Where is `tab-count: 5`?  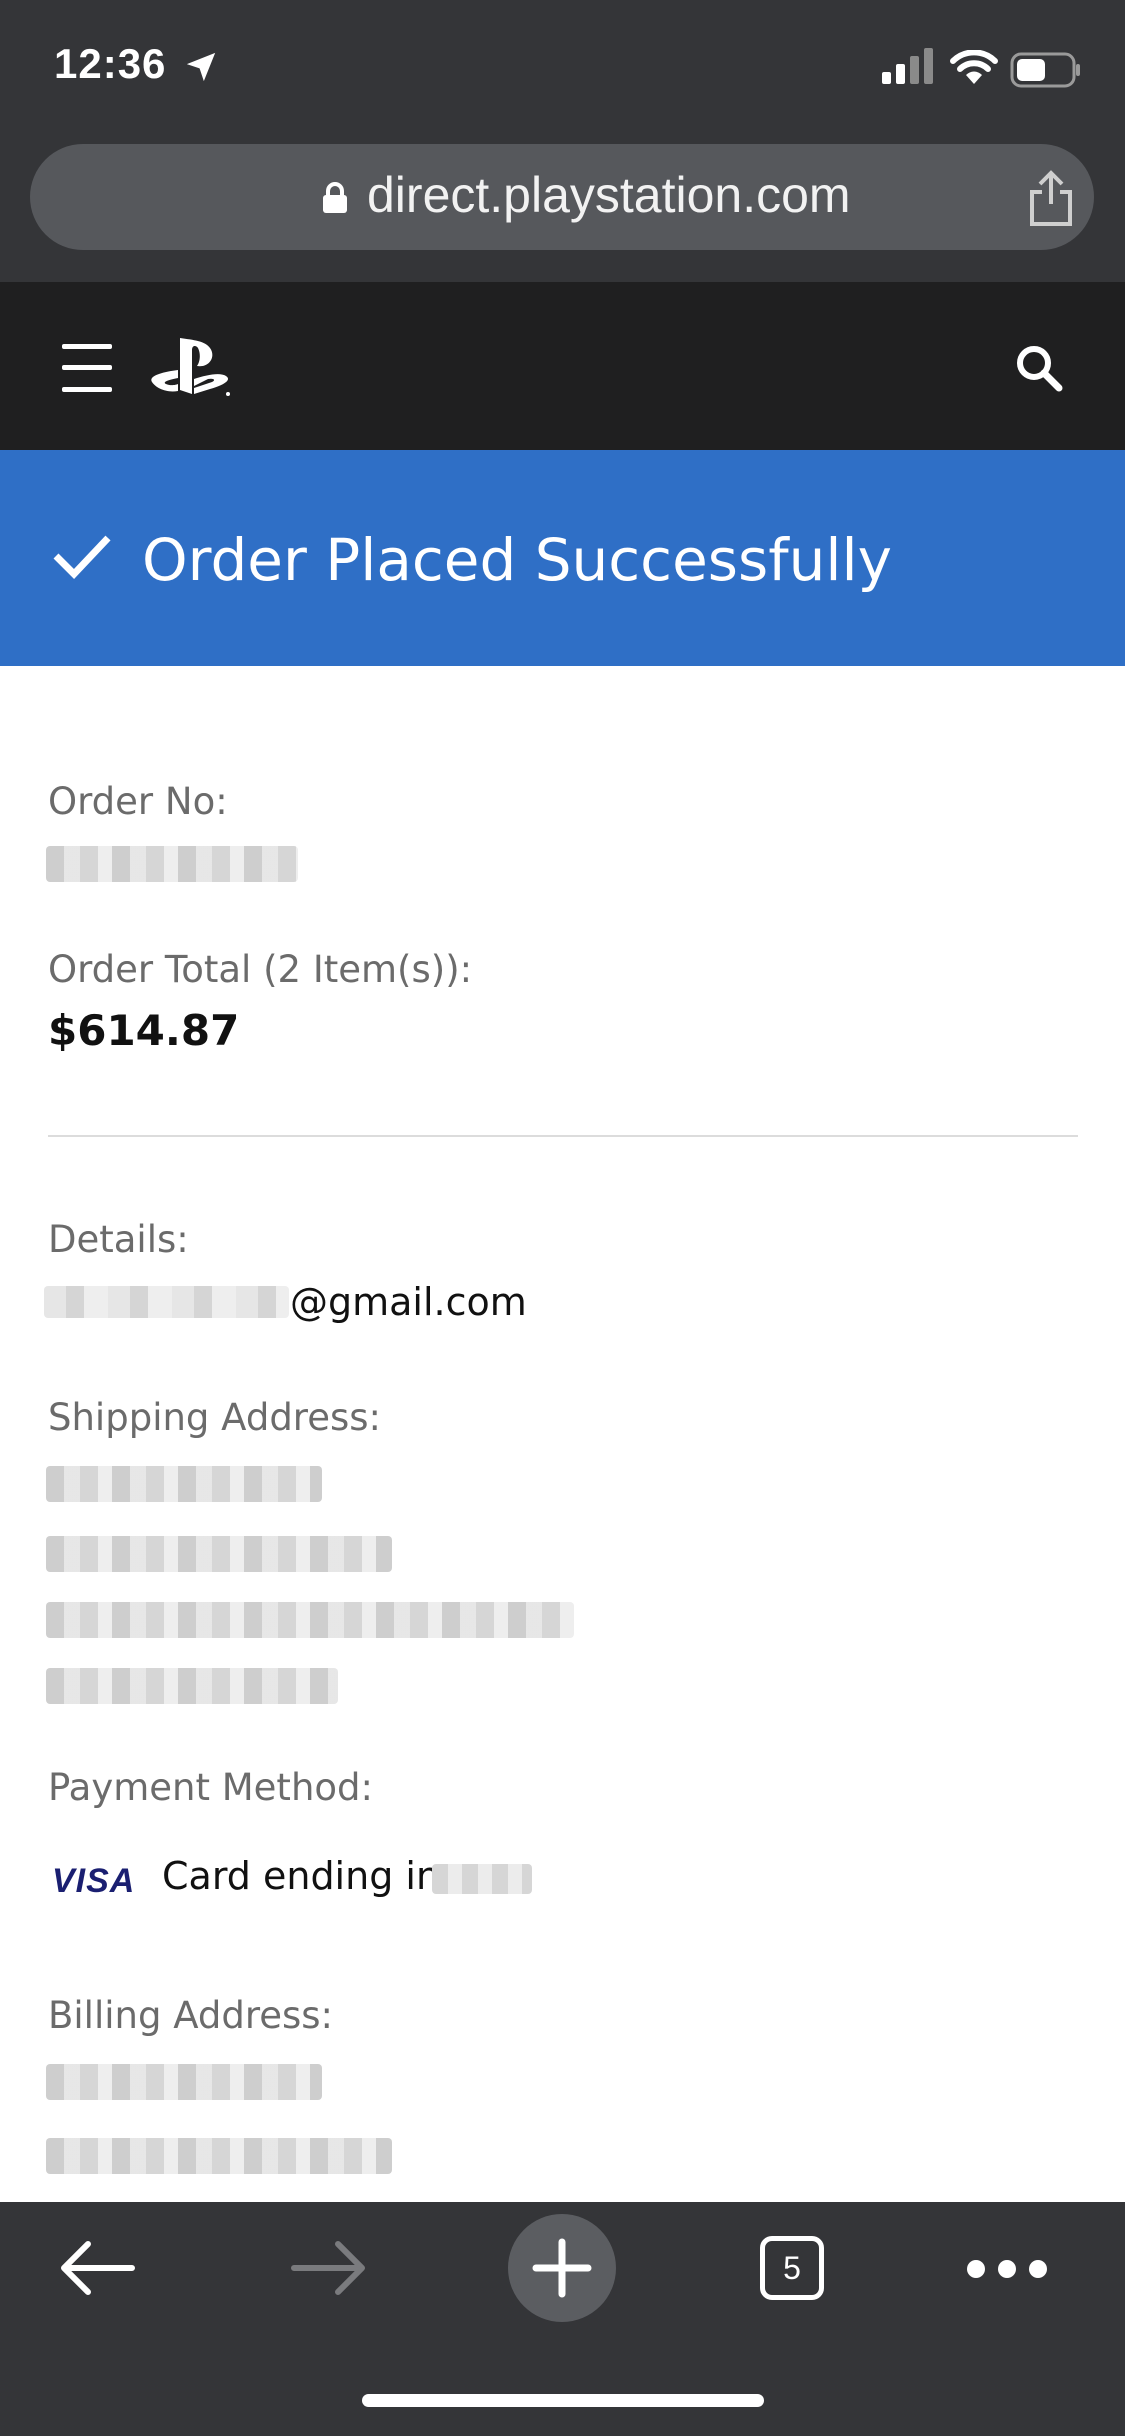 tab-count: 5 is located at coordinates (792, 2268).